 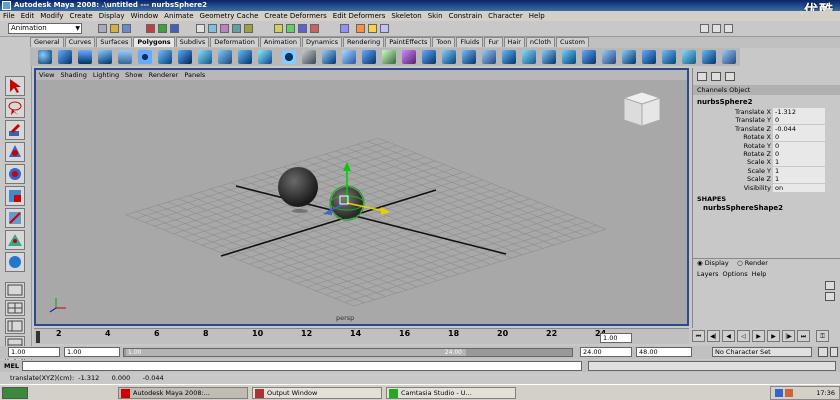 What do you see at coordinates (145, 57) in the screenshot?
I see `poly-torus-icon` at bounding box center [145, 57].